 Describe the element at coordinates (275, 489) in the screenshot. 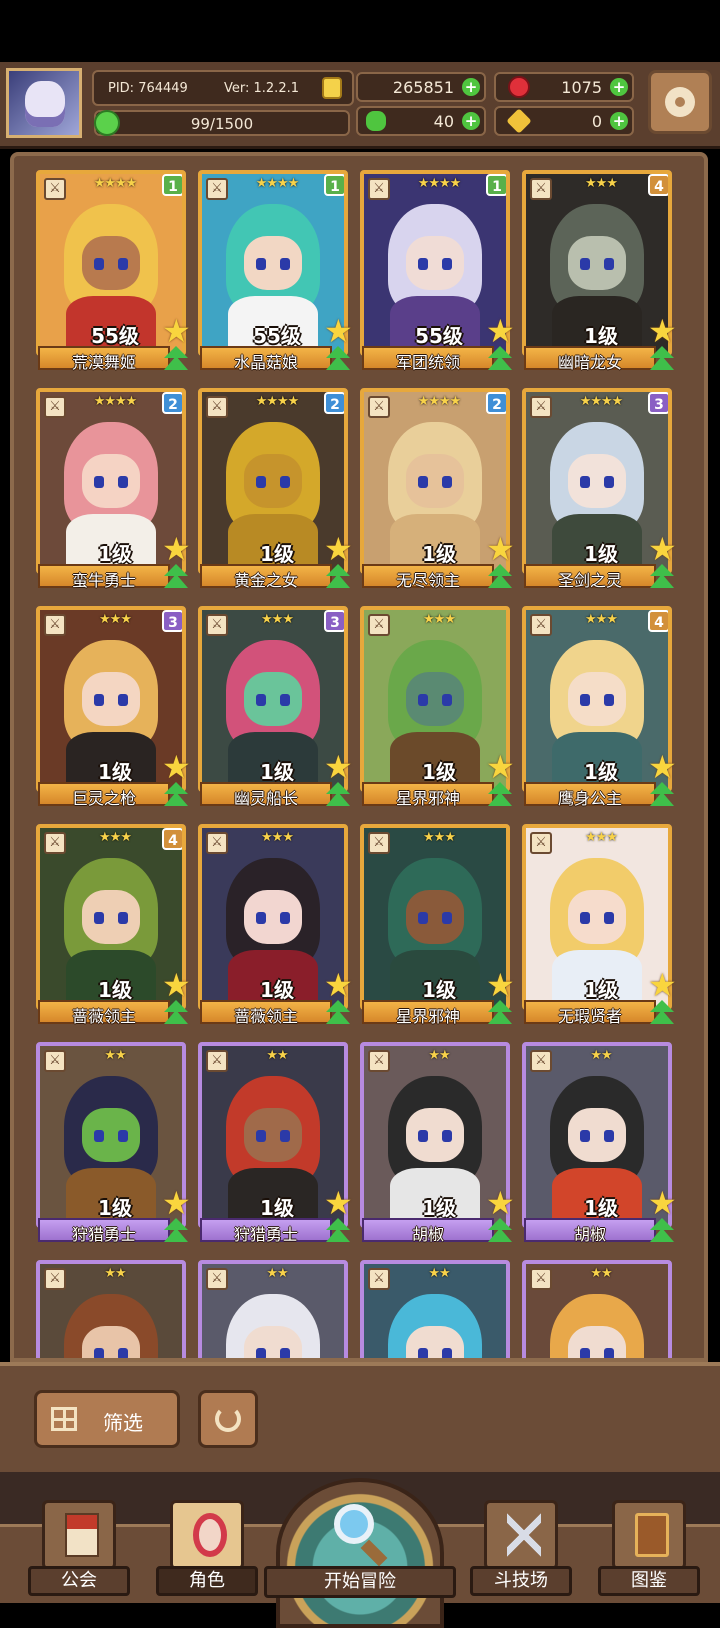

I see `character-card: ⚔ ★★★★ 2 1级 黄金之女 ★` at that location.